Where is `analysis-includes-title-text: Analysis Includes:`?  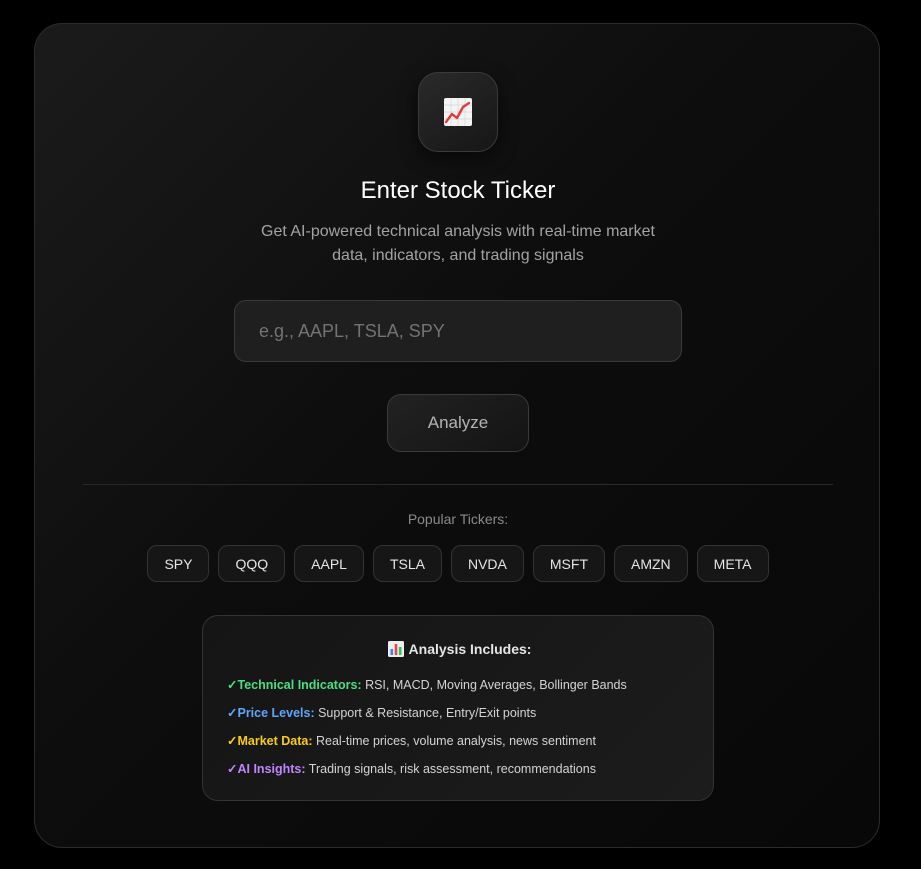
analysis-includes-title-text: Analysis Includes: is located at coordinates (470, 649).